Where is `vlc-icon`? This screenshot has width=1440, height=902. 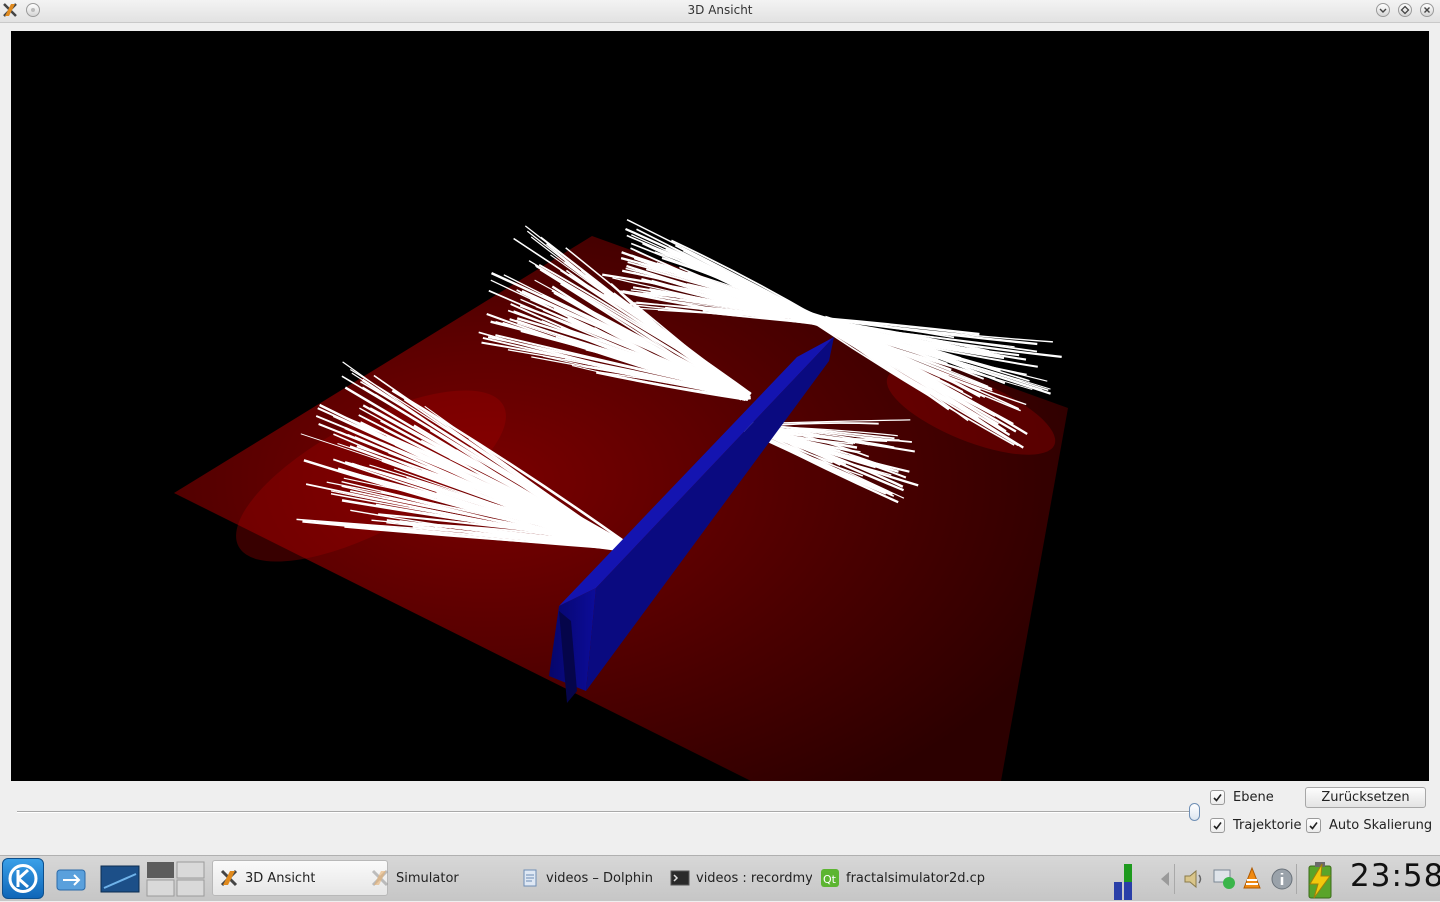
vlc-icon is located at coordinates (1252, 879).